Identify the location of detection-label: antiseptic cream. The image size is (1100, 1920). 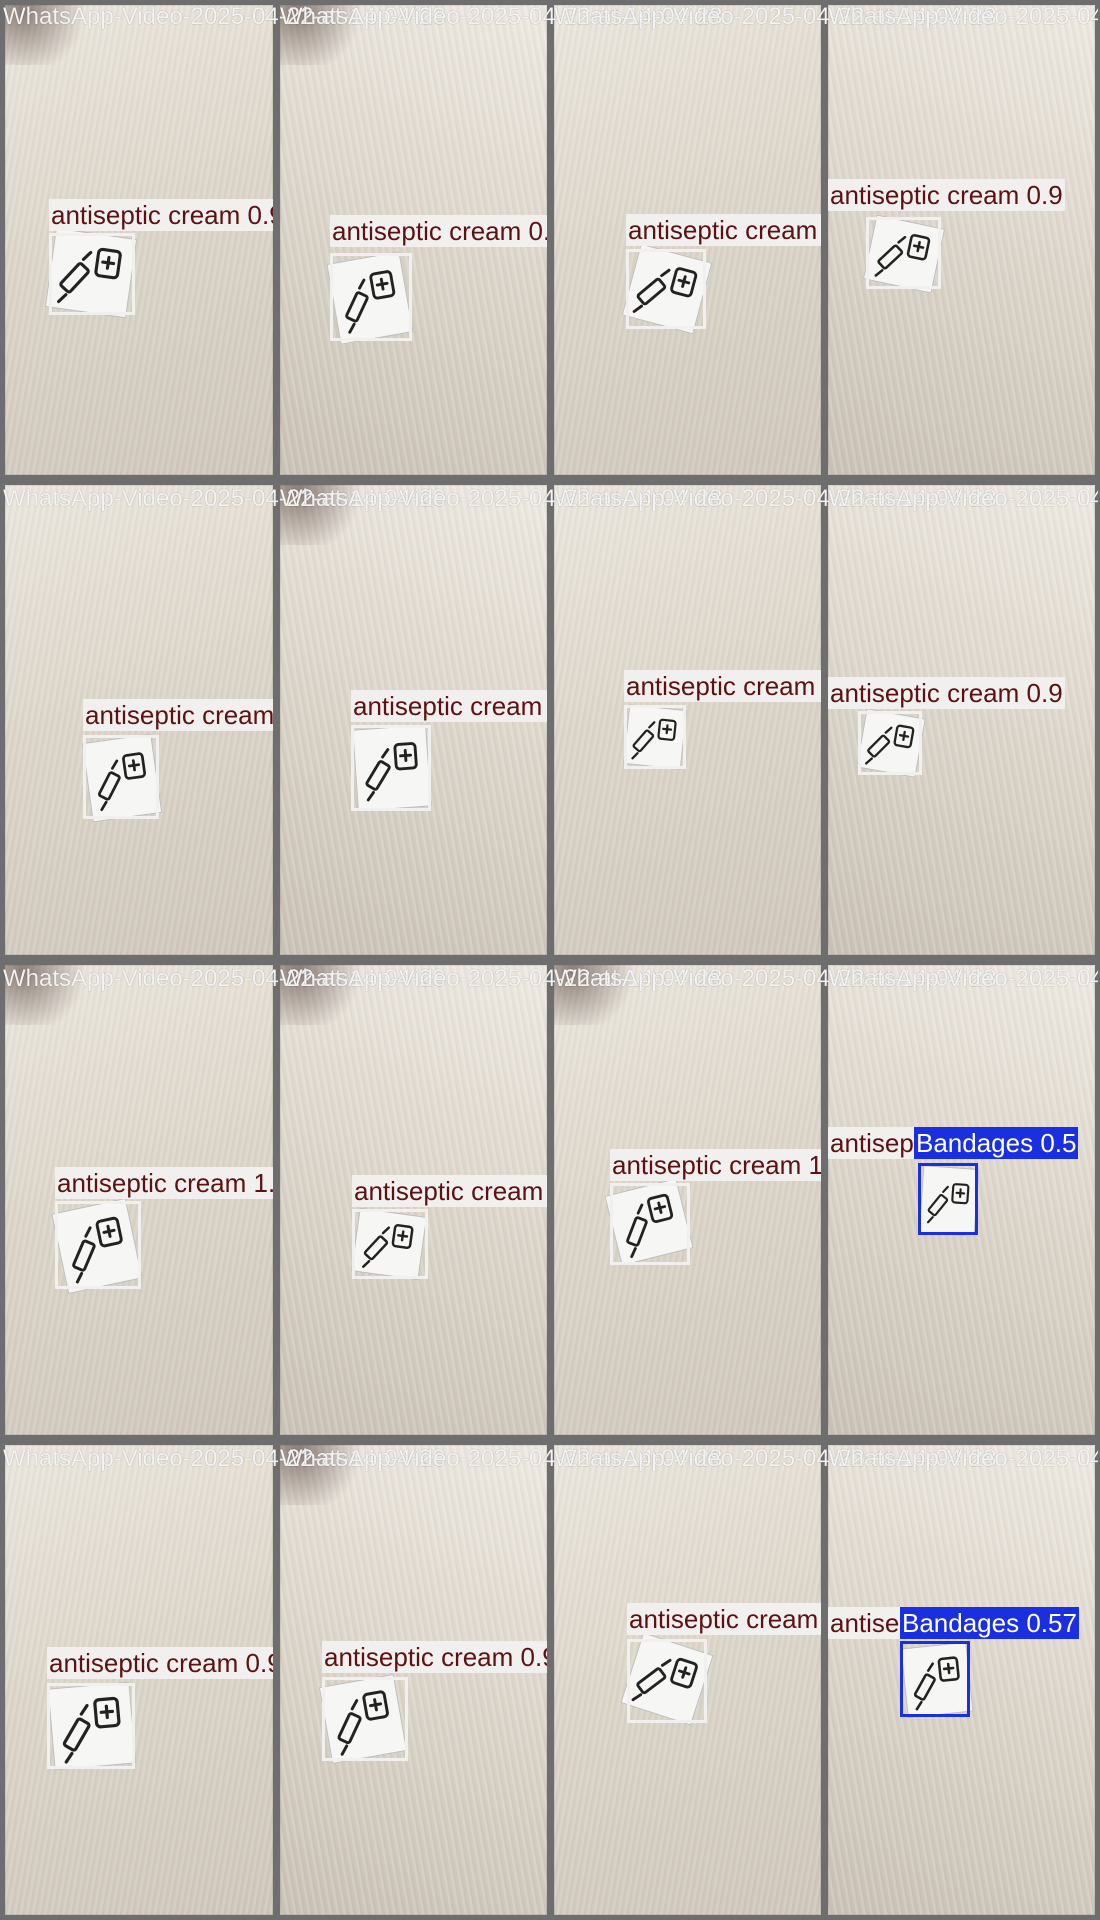
(724, 1619).